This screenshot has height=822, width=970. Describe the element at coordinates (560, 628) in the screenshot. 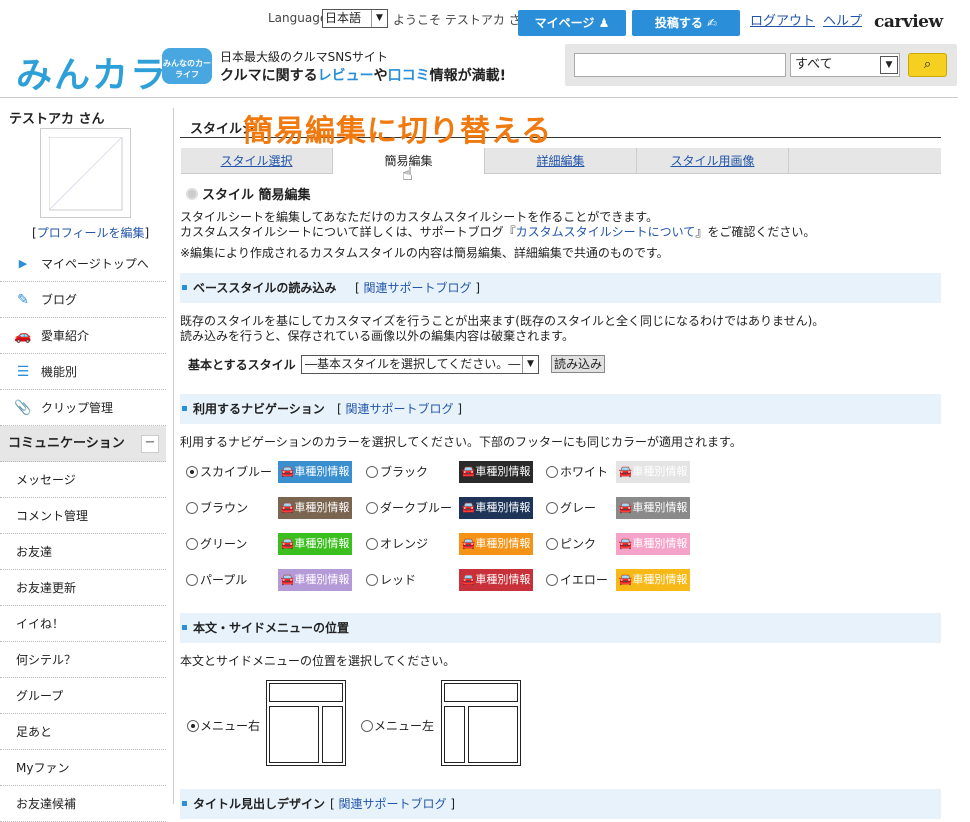

I see `position-bar: 本文・サイドメニューの位置` at that location.